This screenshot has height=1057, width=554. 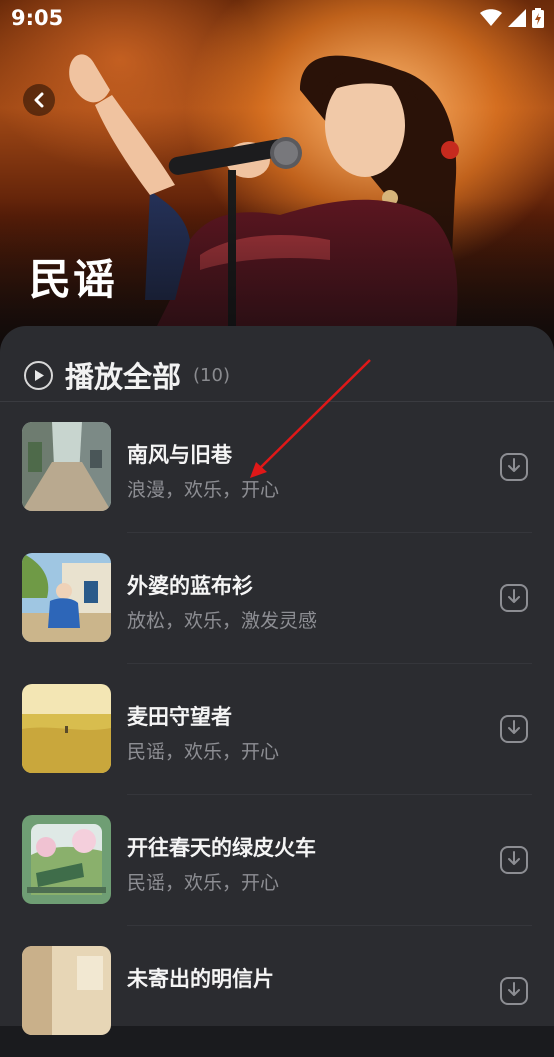 What do you see at coordinates (66, 597) in the screenshot?
I see `grandma-cover` at bounding box center [66, 597].